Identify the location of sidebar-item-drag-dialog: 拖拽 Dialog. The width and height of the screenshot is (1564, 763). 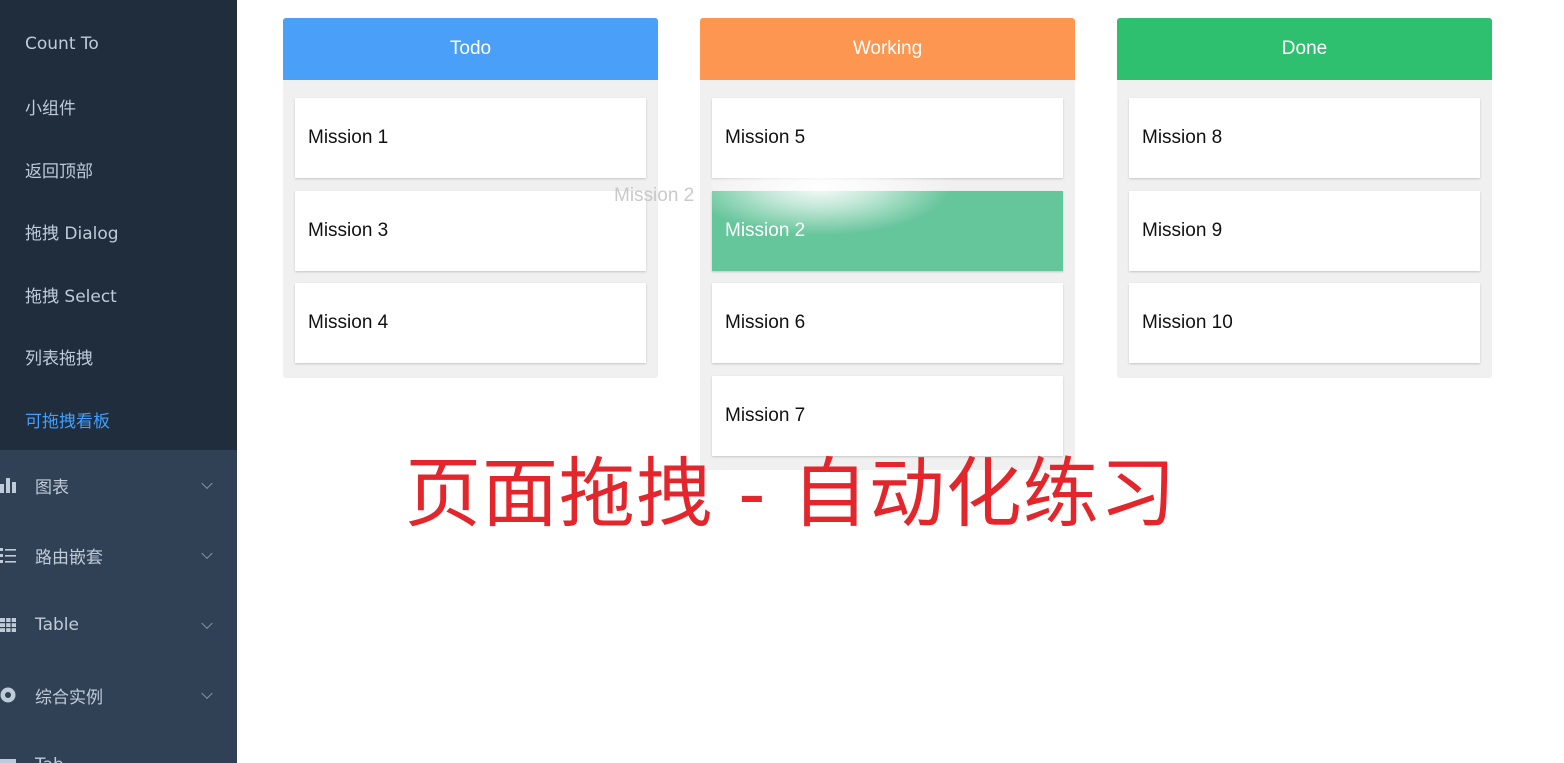
(118, 232).